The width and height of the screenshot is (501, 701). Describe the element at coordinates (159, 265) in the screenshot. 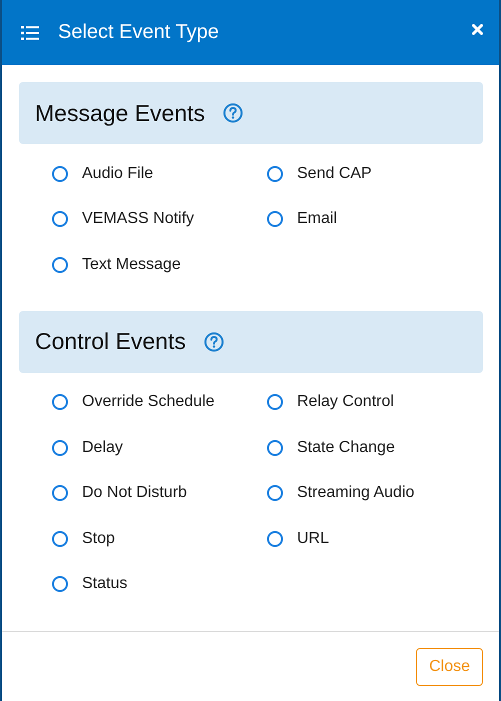

I see `radio-option: Text Message` at that location.